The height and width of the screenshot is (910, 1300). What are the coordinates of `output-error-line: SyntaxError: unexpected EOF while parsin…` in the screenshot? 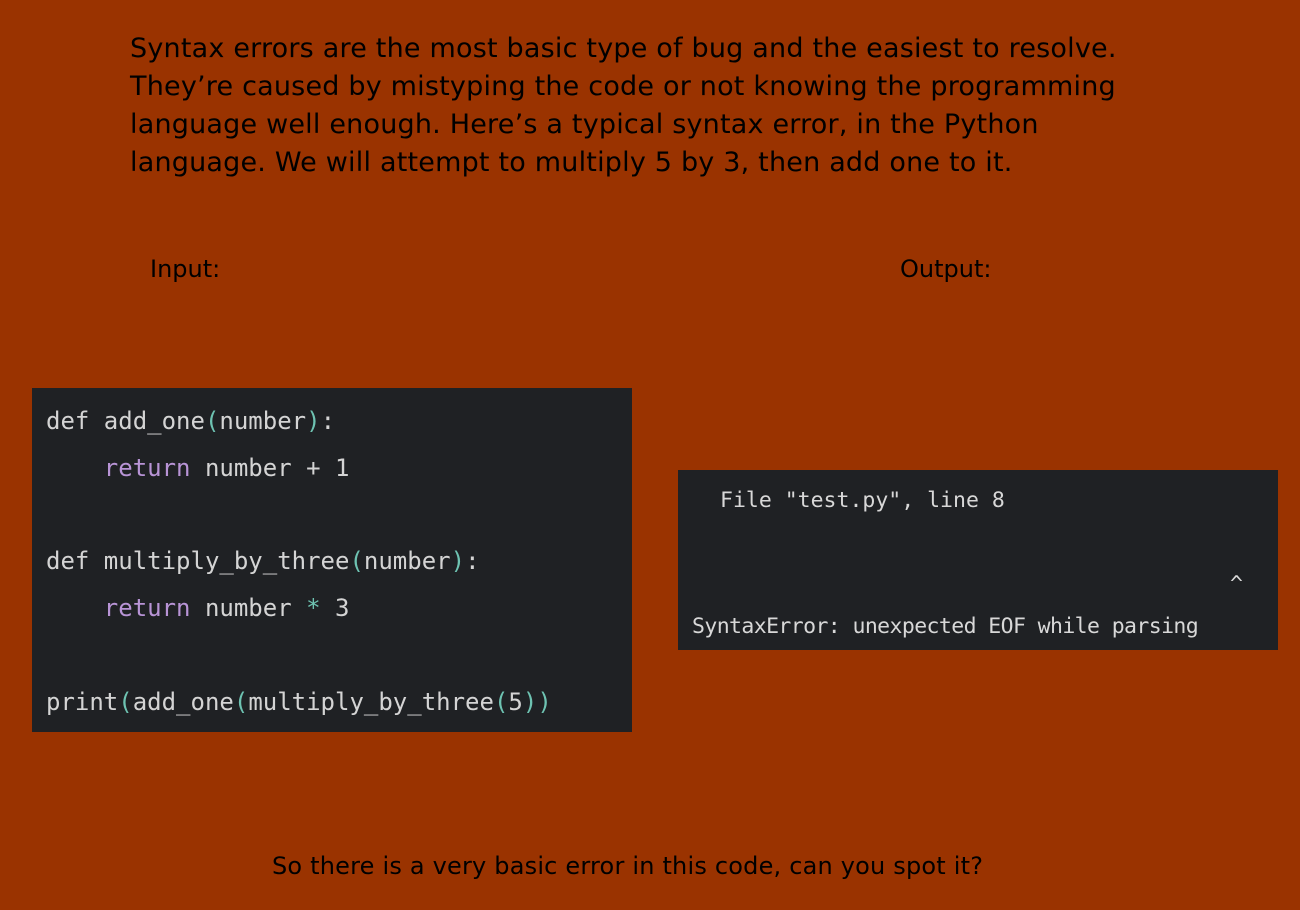 It's located at (945, 626).